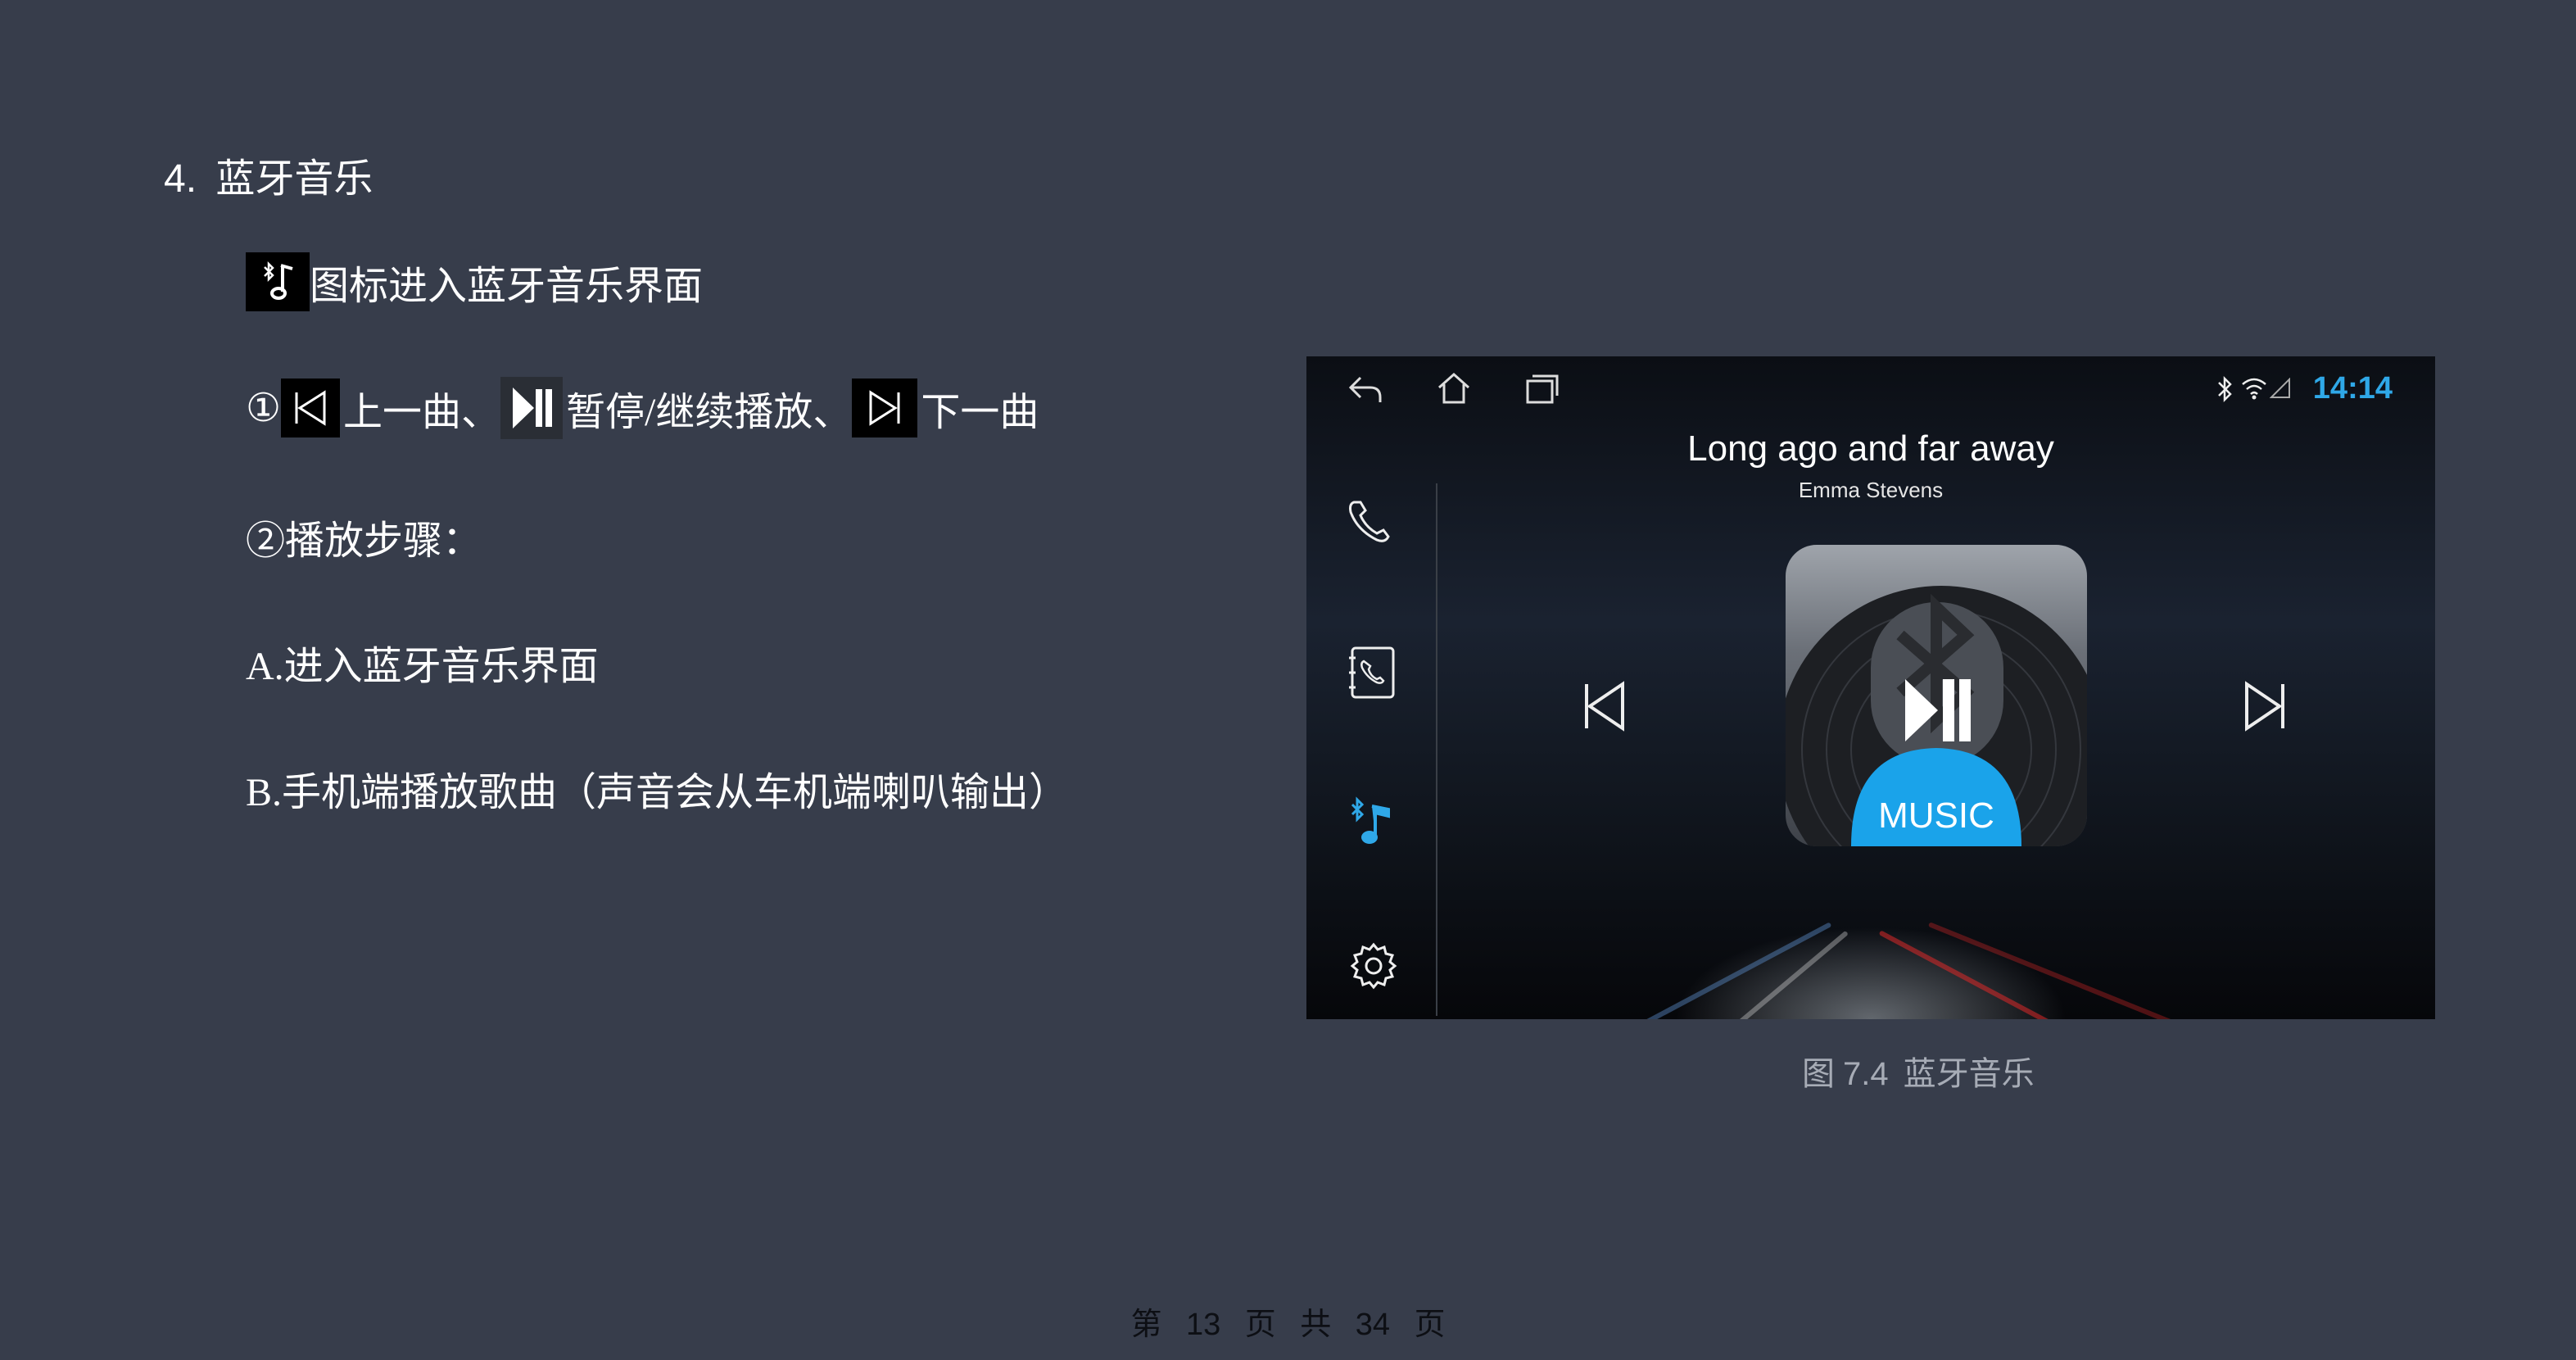 Image resolution: width=2576 pixels, height=1360 pixels. I want to click on album-art: MUSIC, so click(1936, 695).